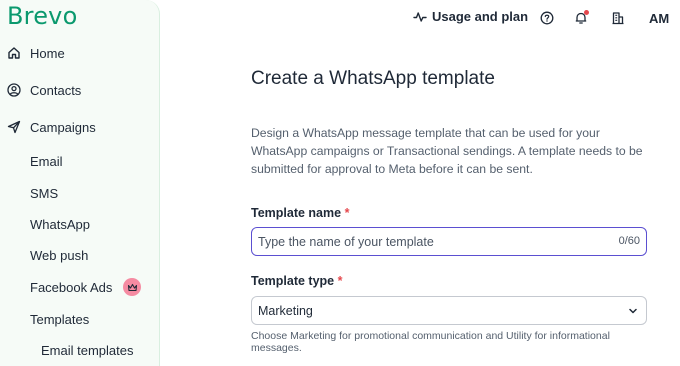 The height and width of the screenshot is (366, 680). What do you see at coordinates (547, 18) in the screenshot?
I see `help-icon` at bounding box center [547, 18].